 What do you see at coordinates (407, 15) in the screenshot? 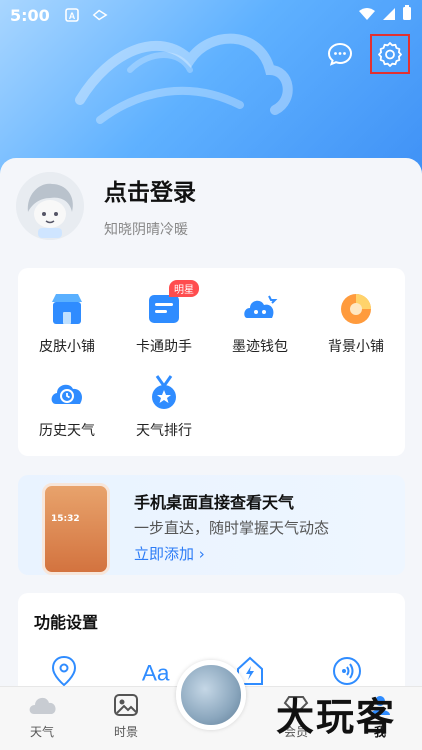
I see `battery-icon` at bounding box center [407, 15].